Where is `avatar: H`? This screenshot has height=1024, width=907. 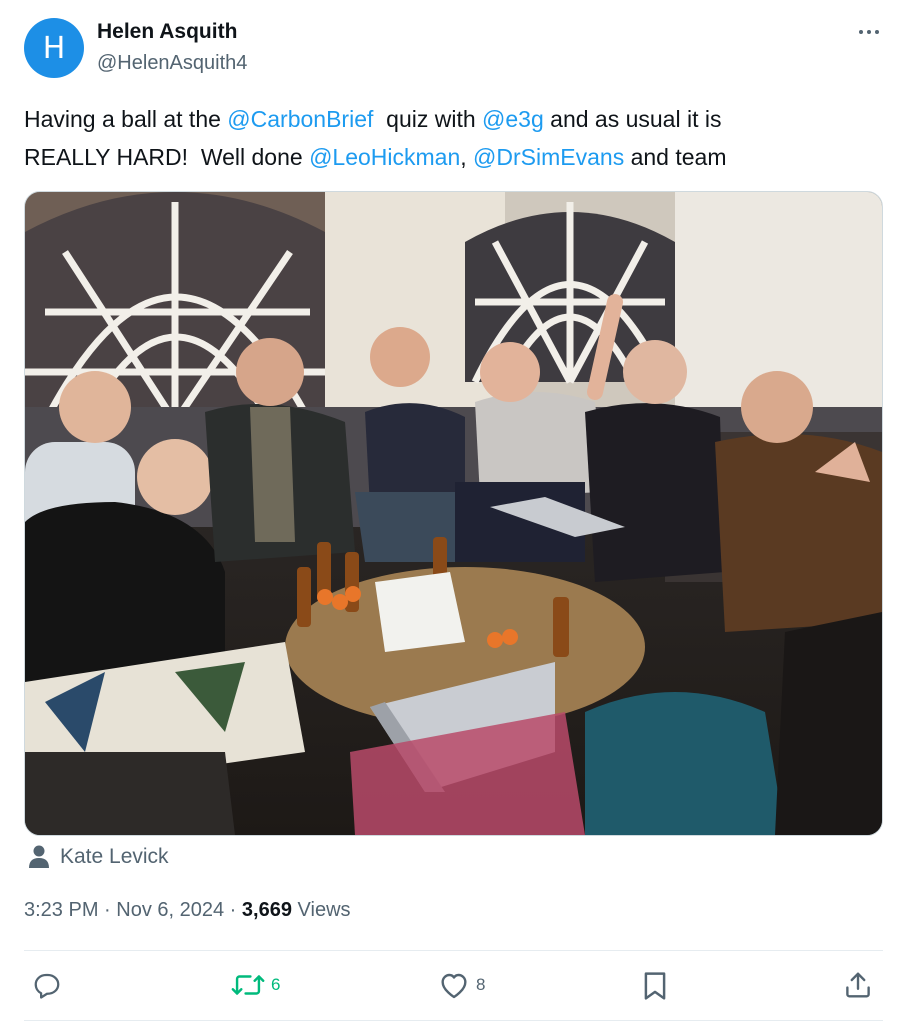 avatar: H is located at coordinates (54, 48).